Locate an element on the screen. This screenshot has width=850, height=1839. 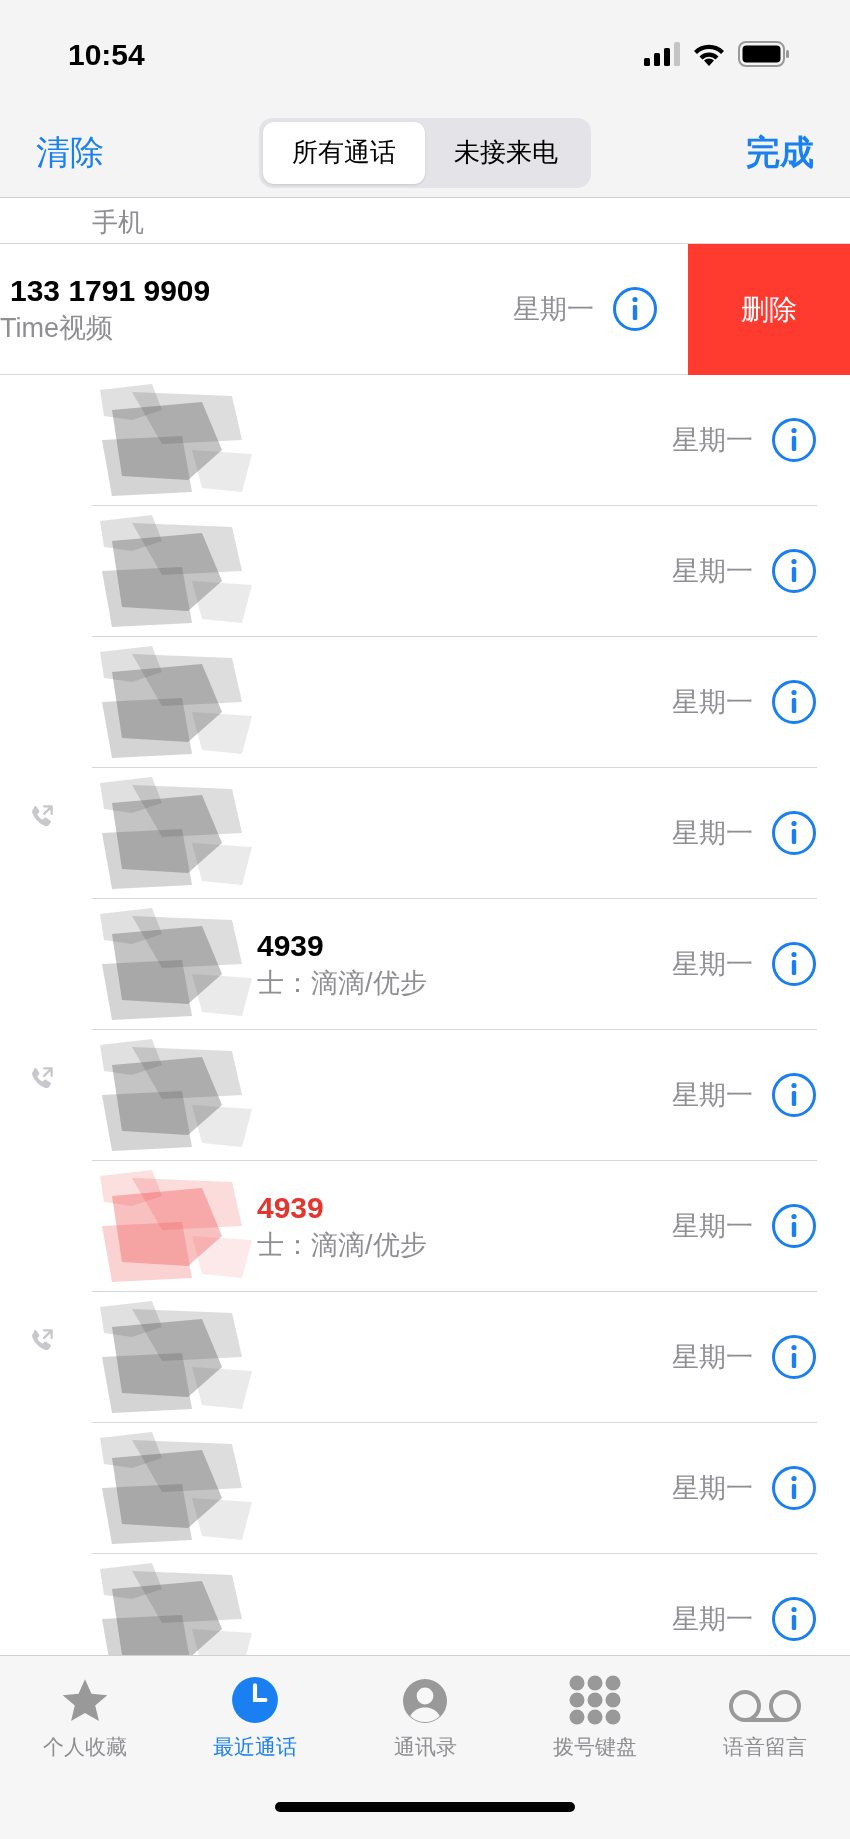
call-subtitle: 手机 is located at coordinates (118, 222).